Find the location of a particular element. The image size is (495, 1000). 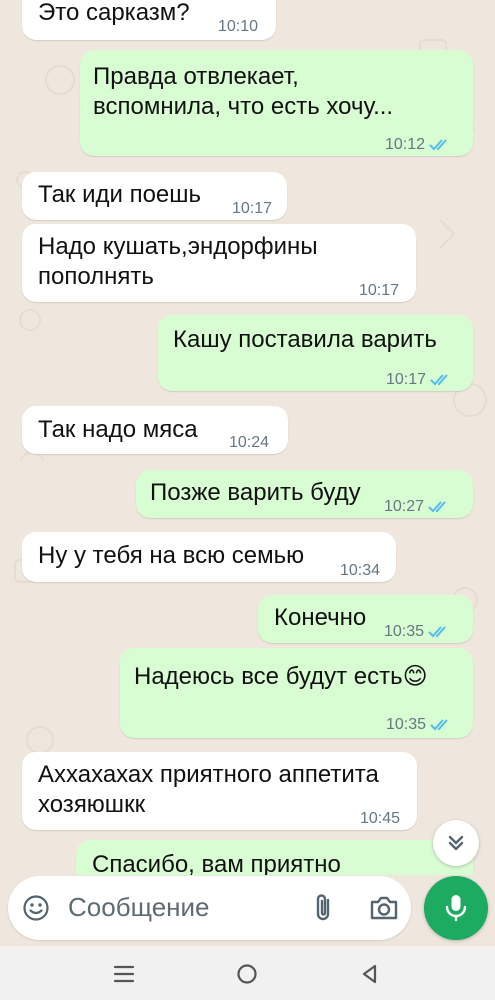

message-time: 10:34 is located at coordinates (360, 570).